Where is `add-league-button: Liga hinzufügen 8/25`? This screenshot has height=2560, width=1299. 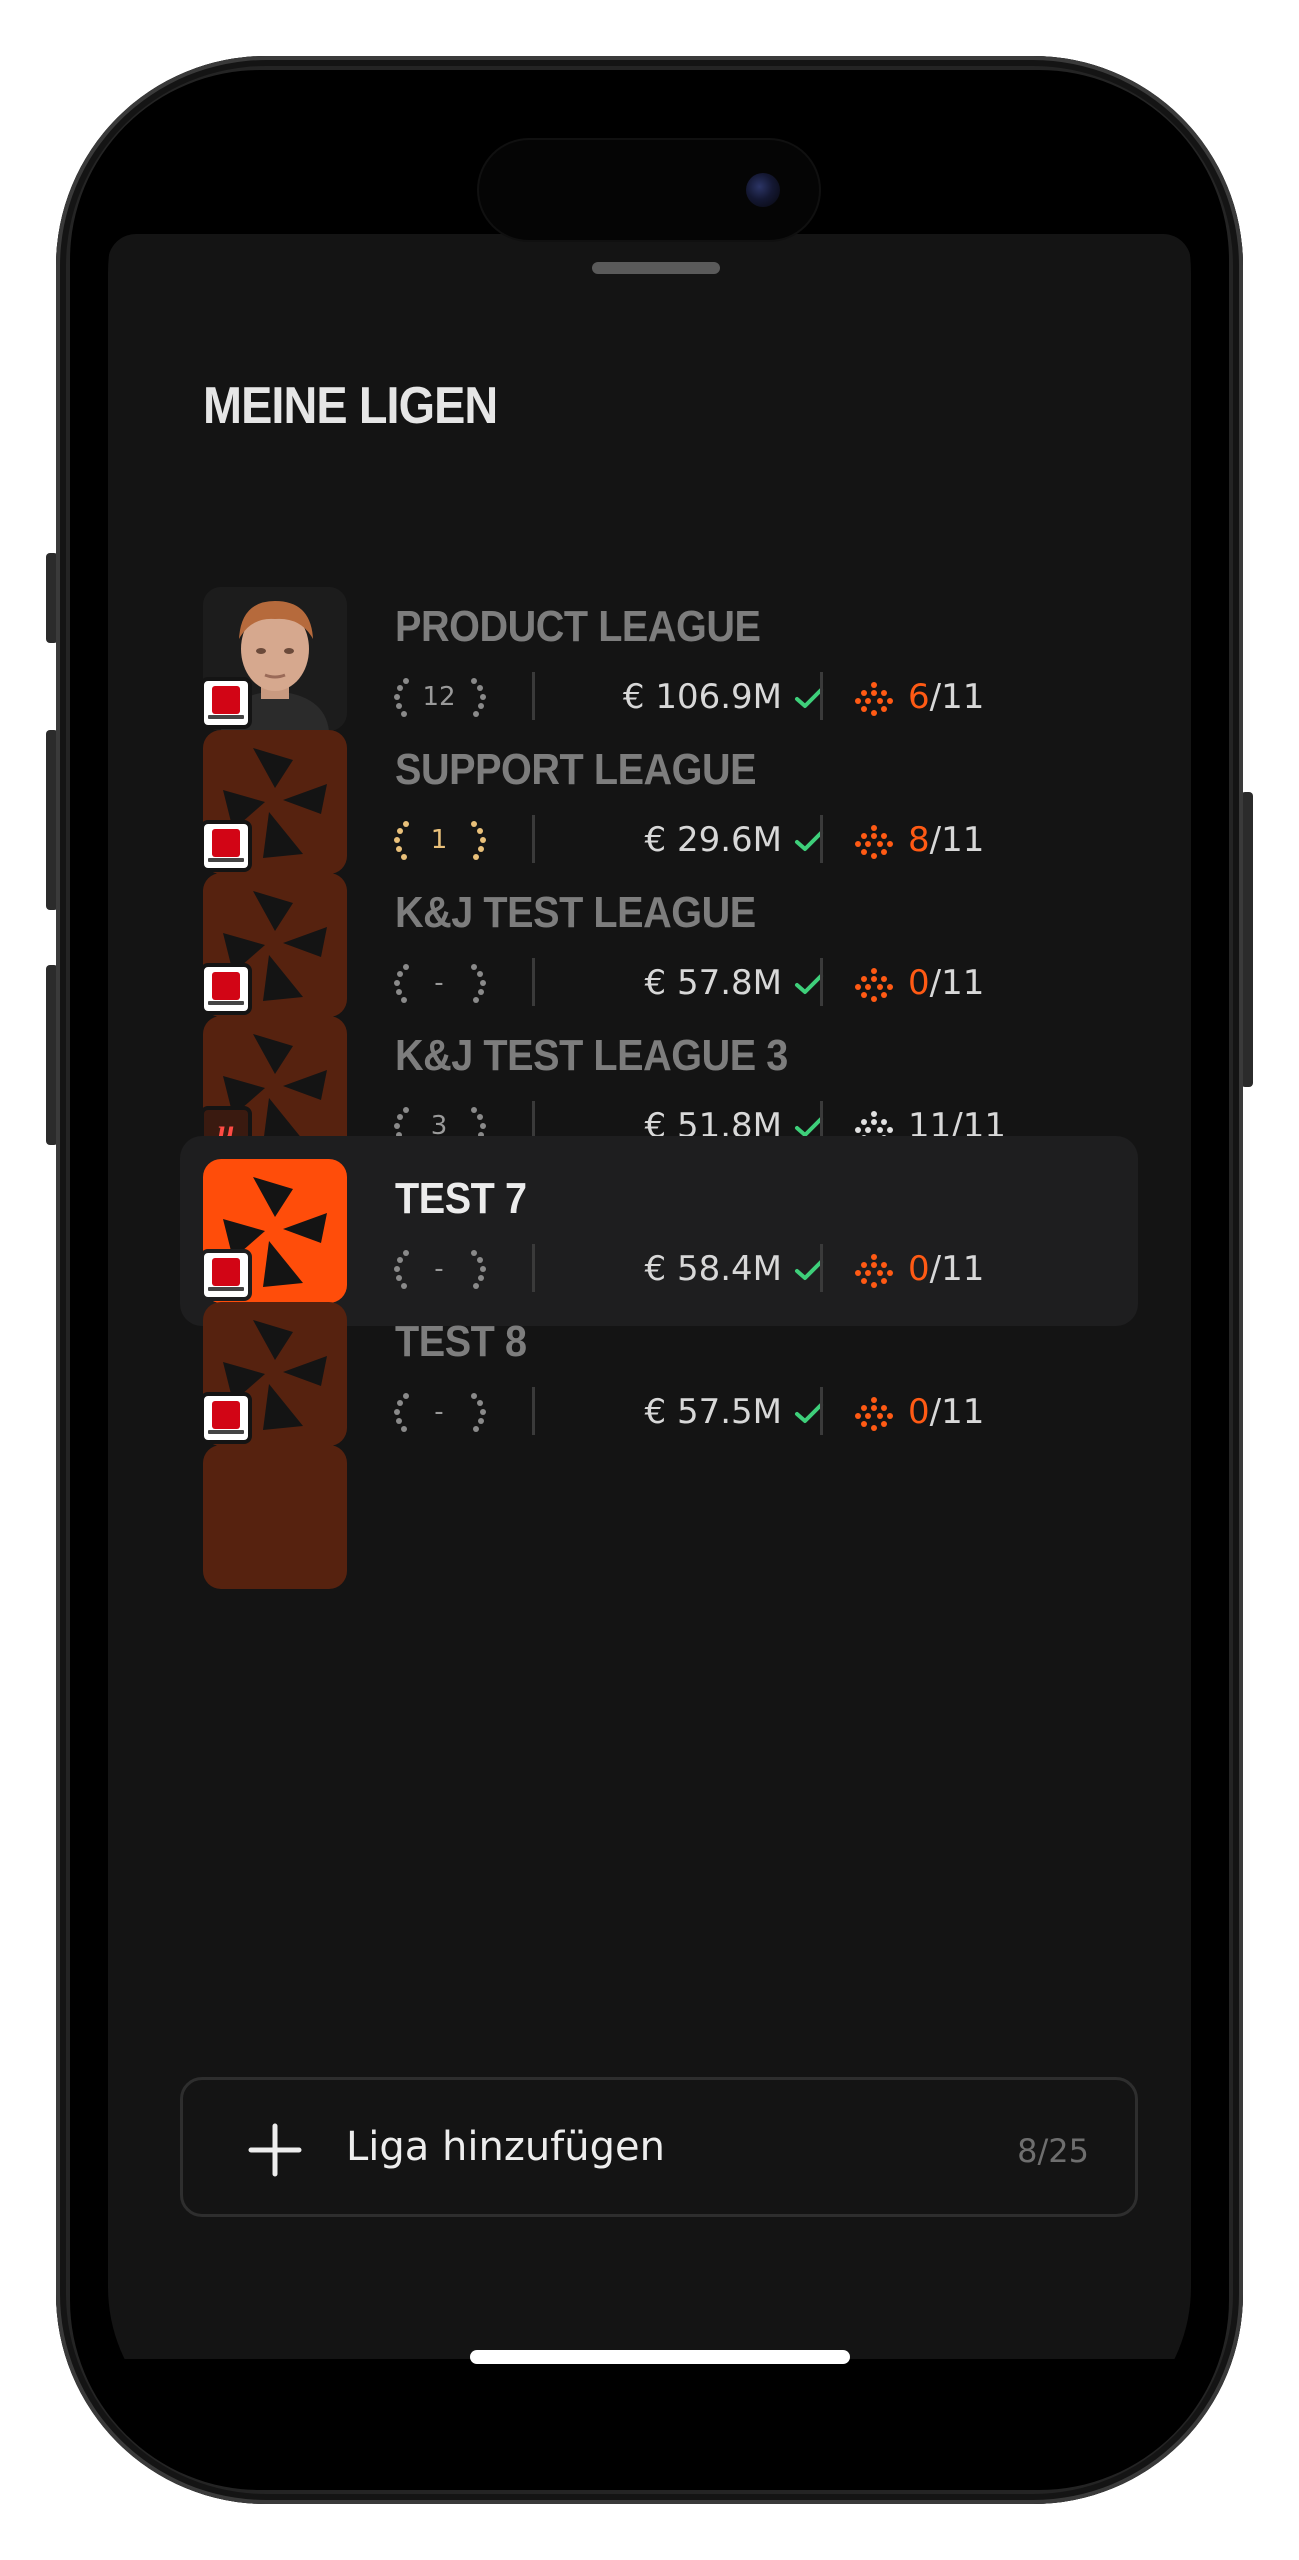 add-league-button: Liga hinzufügen 8/25 is located at coordinates (659, 2147).